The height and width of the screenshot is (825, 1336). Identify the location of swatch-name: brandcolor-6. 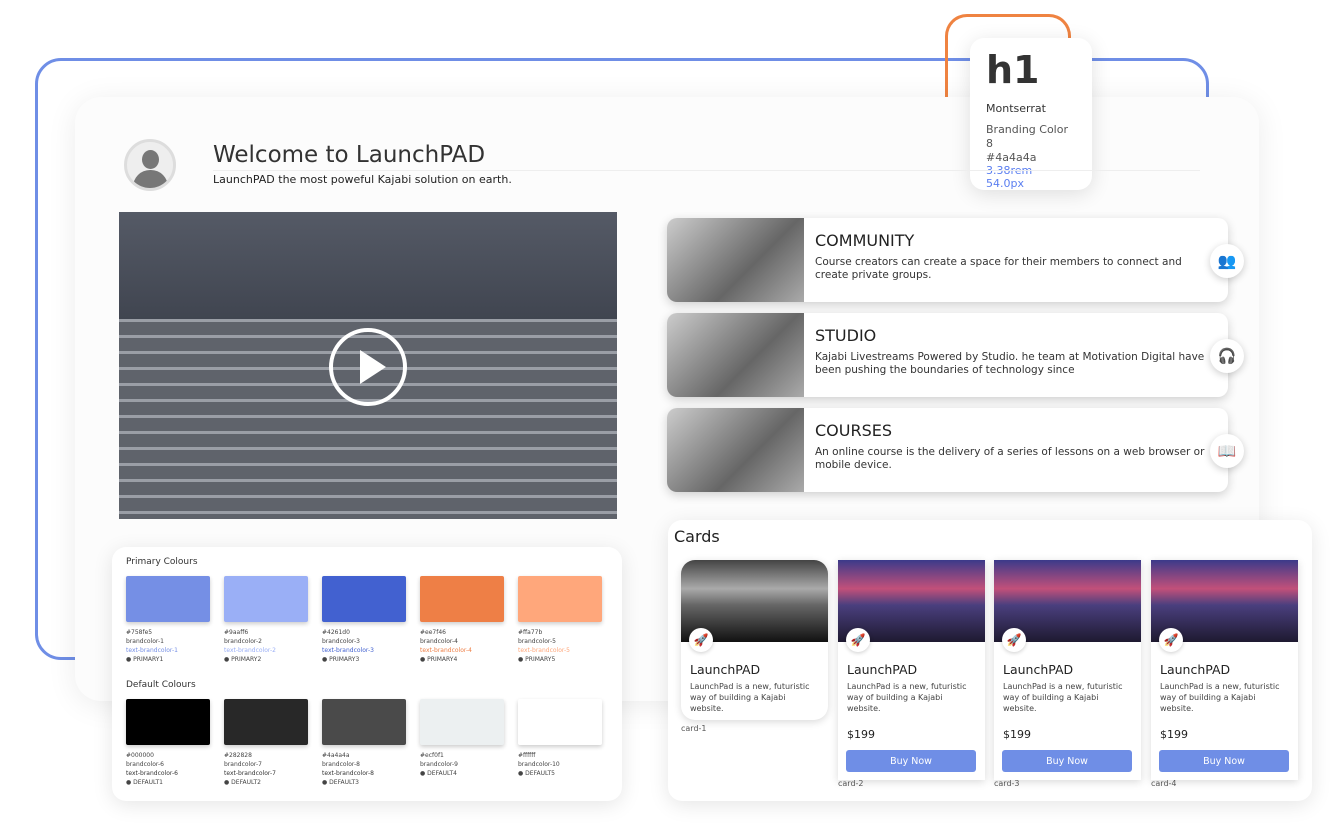
(145, 764).